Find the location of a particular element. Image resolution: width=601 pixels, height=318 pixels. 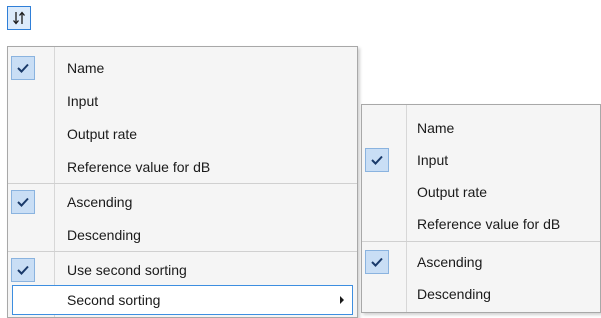

menu-item-descending: Descending is located at coordinates (182, 234).